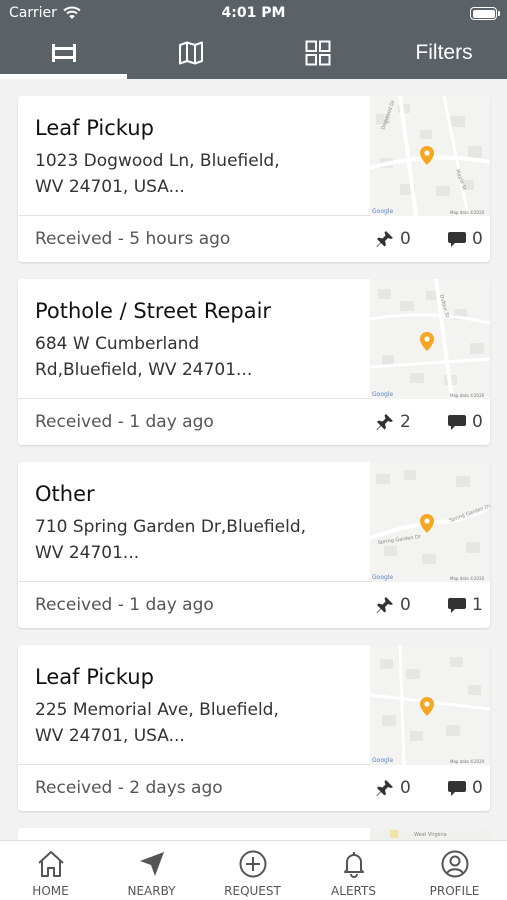  I want to click on nav-profile-label: PROFILE, so click(454, 891).